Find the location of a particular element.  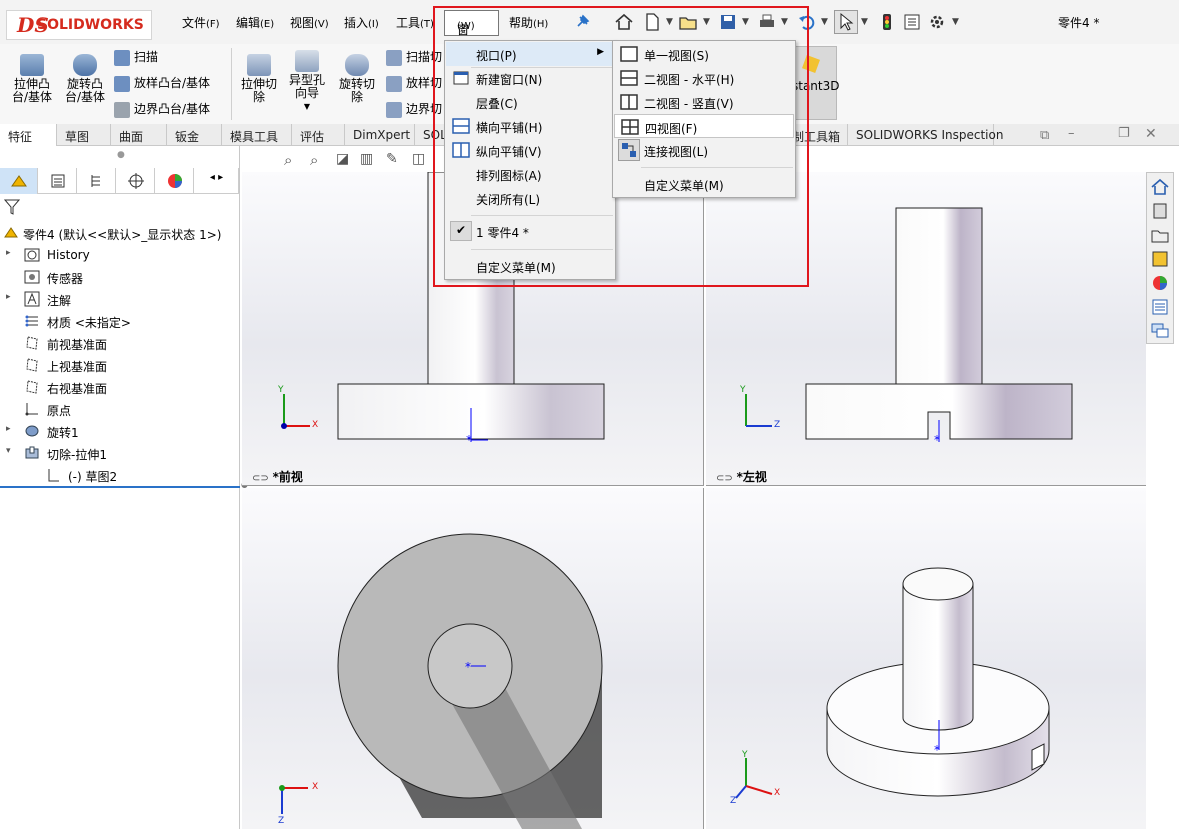

collapse-icon: ▾ is located at coordinates (8, 451).